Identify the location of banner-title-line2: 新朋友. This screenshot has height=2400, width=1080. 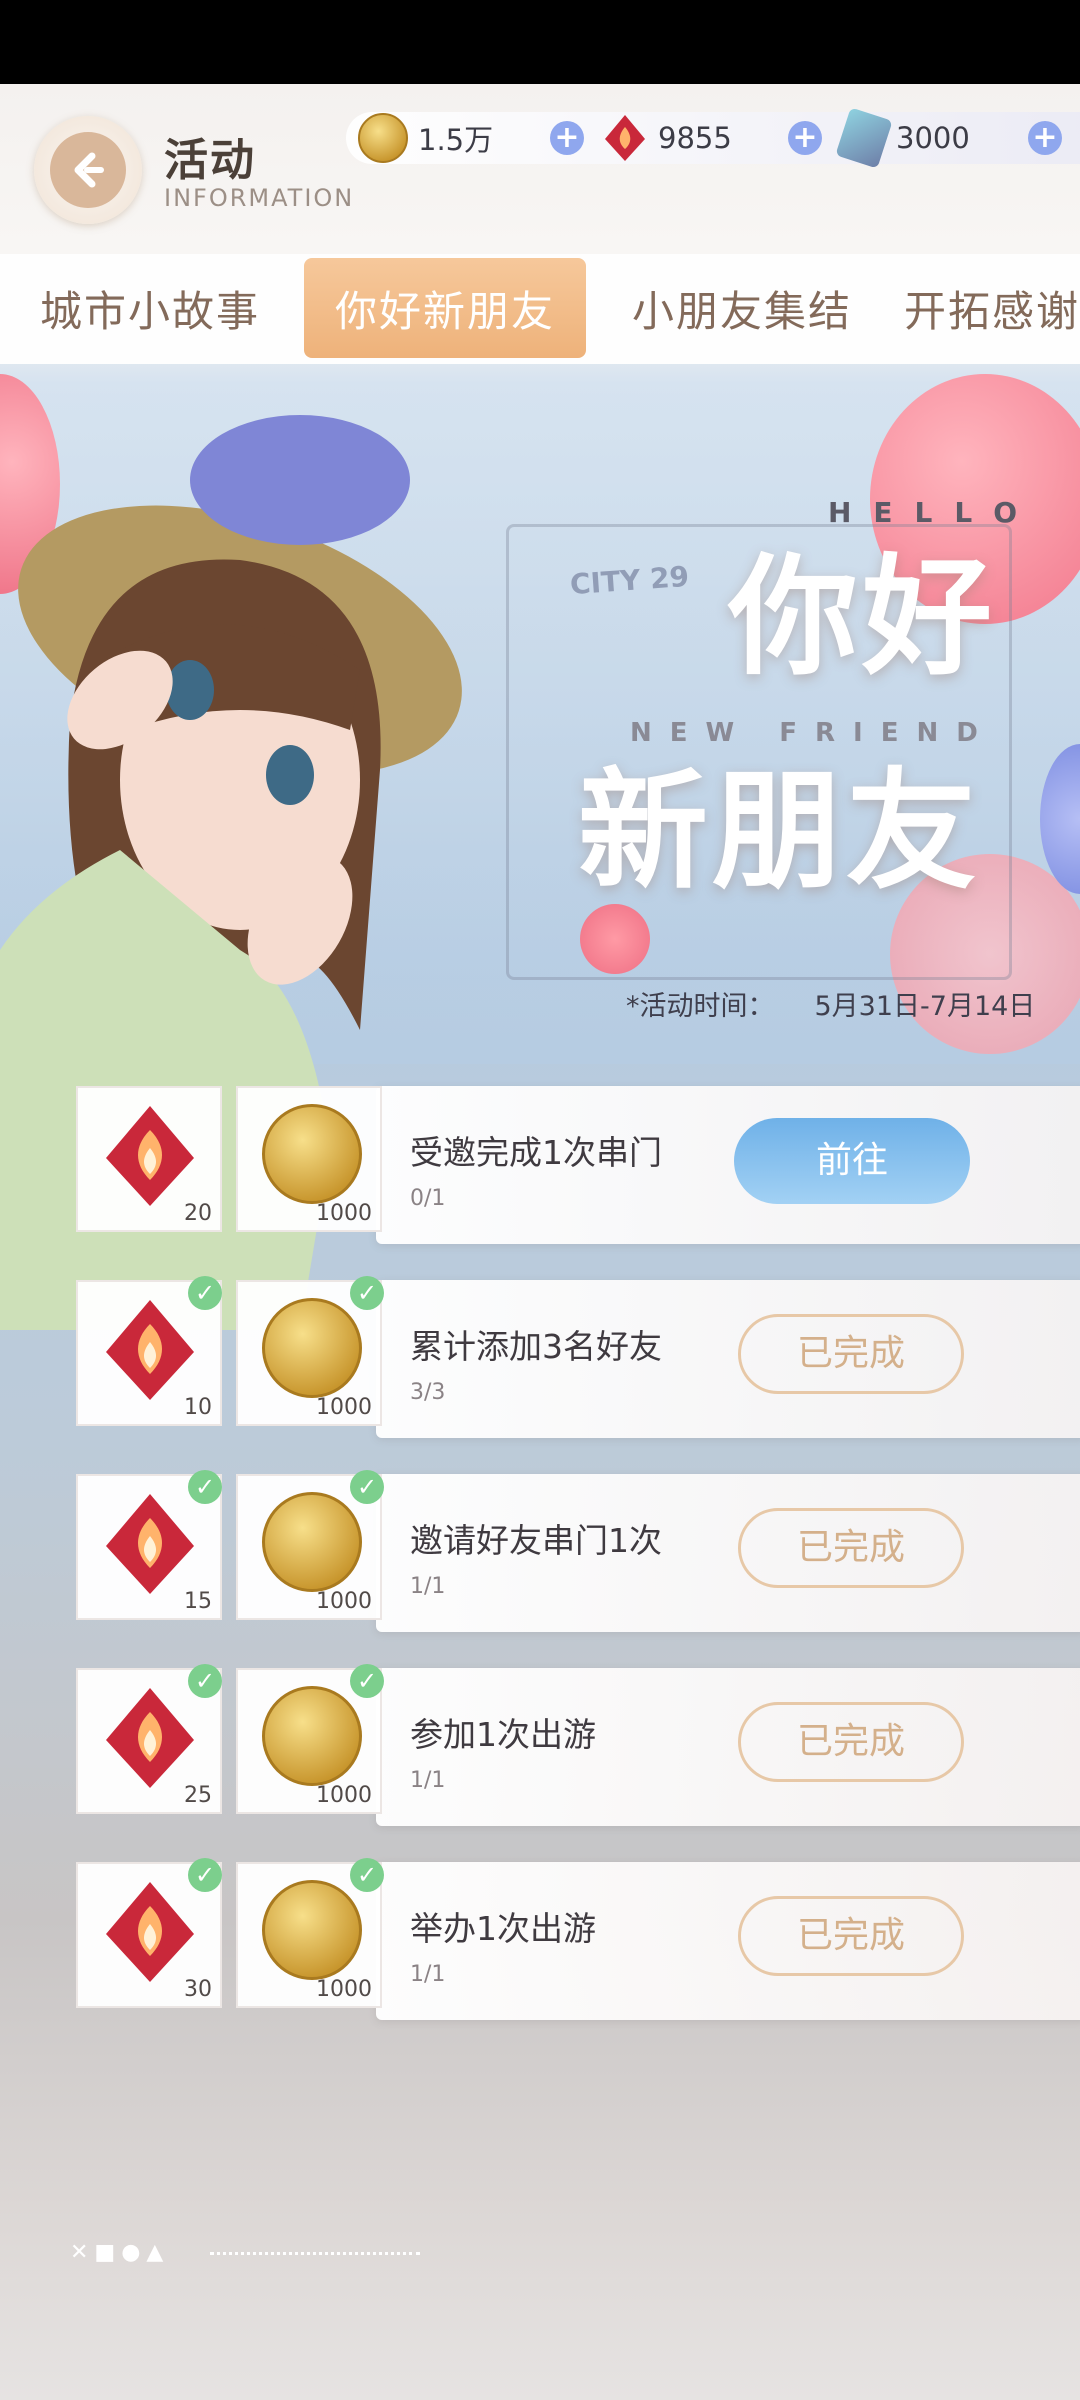
(779, 831).